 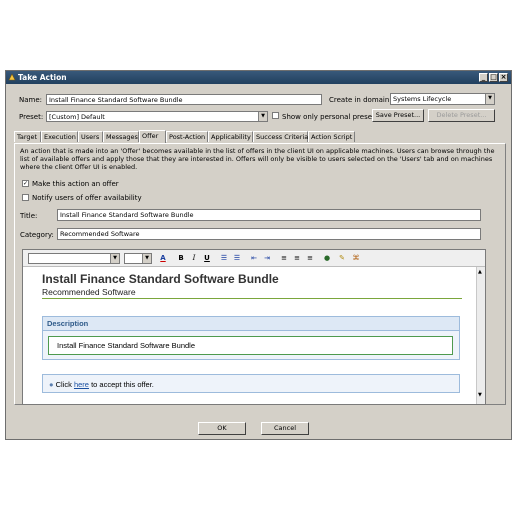 I want to click on accept-offer-text: ● Click here to accept this offer., so click(x=101, y=384).